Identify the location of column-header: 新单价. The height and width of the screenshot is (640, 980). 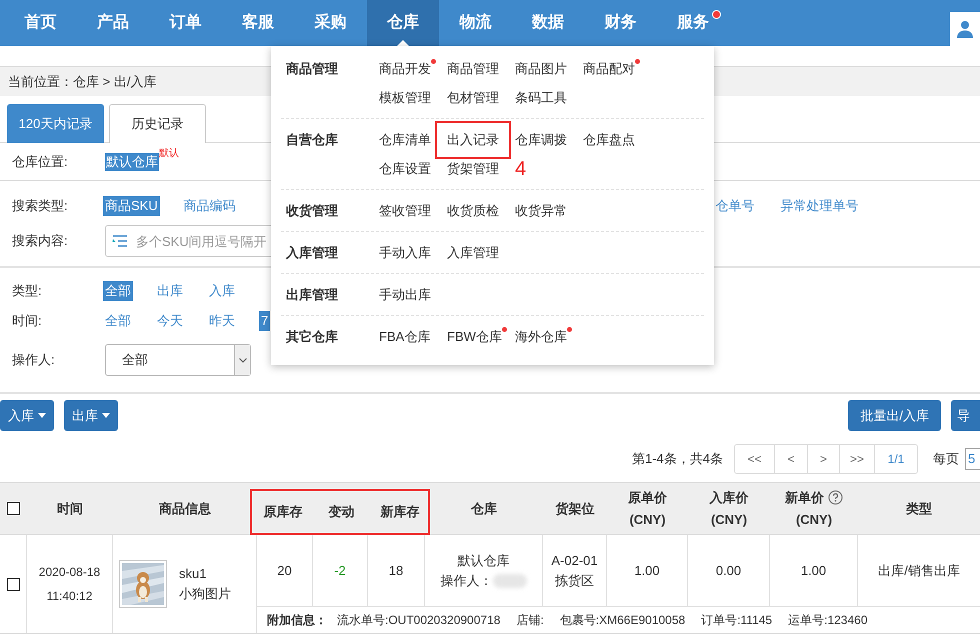
(804, 497).